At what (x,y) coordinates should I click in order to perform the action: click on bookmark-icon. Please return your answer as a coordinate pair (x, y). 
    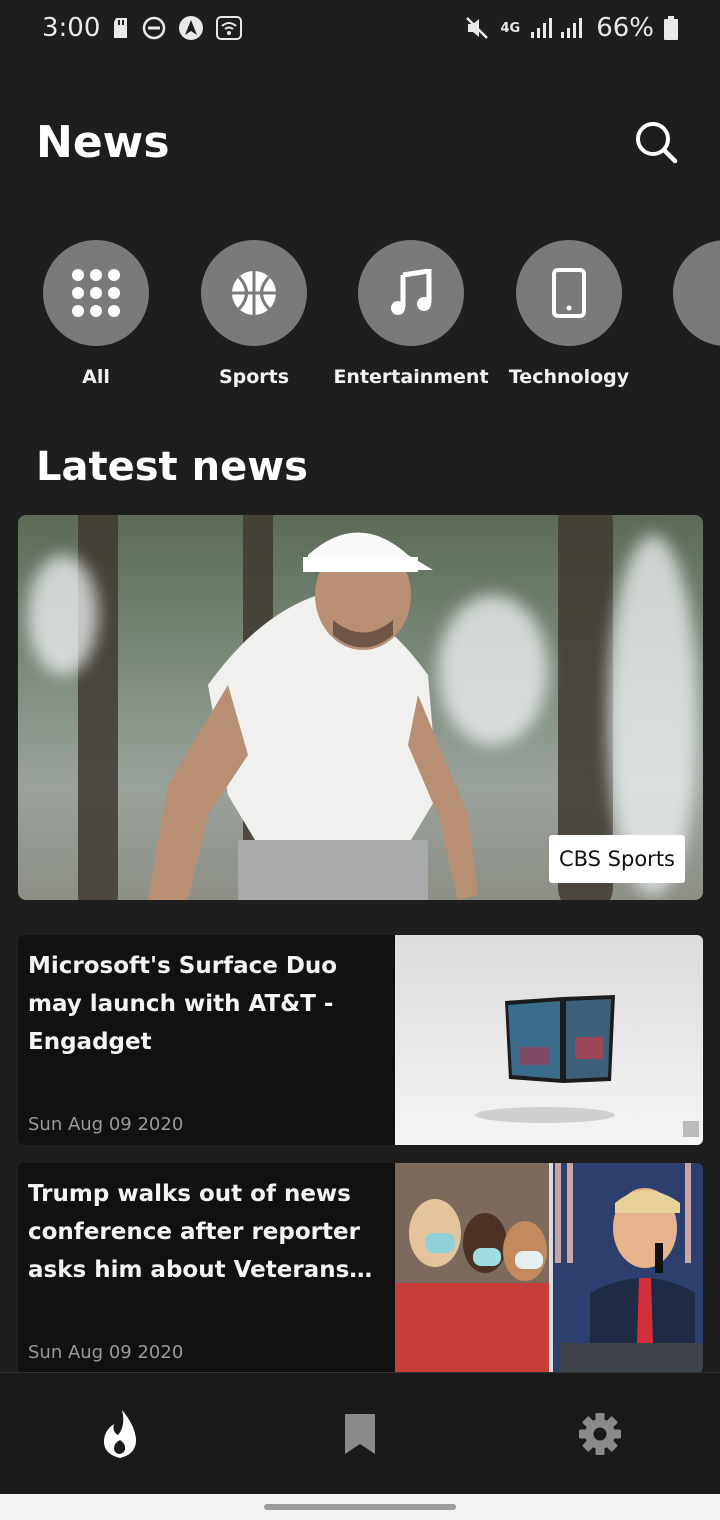
    Looking at the image, I should click on (360, 1433).